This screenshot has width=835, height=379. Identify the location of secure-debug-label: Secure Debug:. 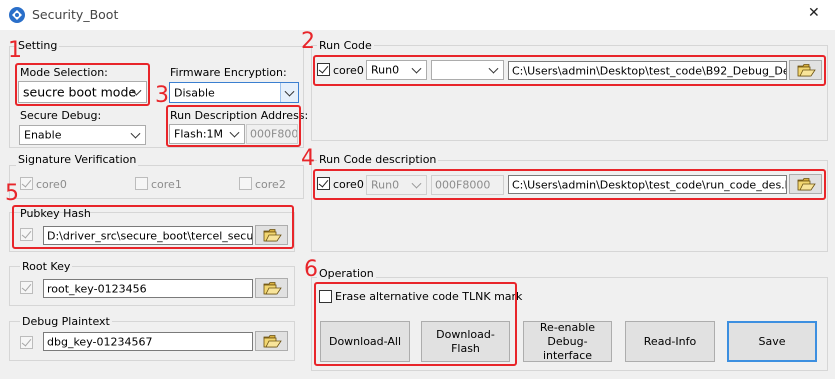
(61, 115).